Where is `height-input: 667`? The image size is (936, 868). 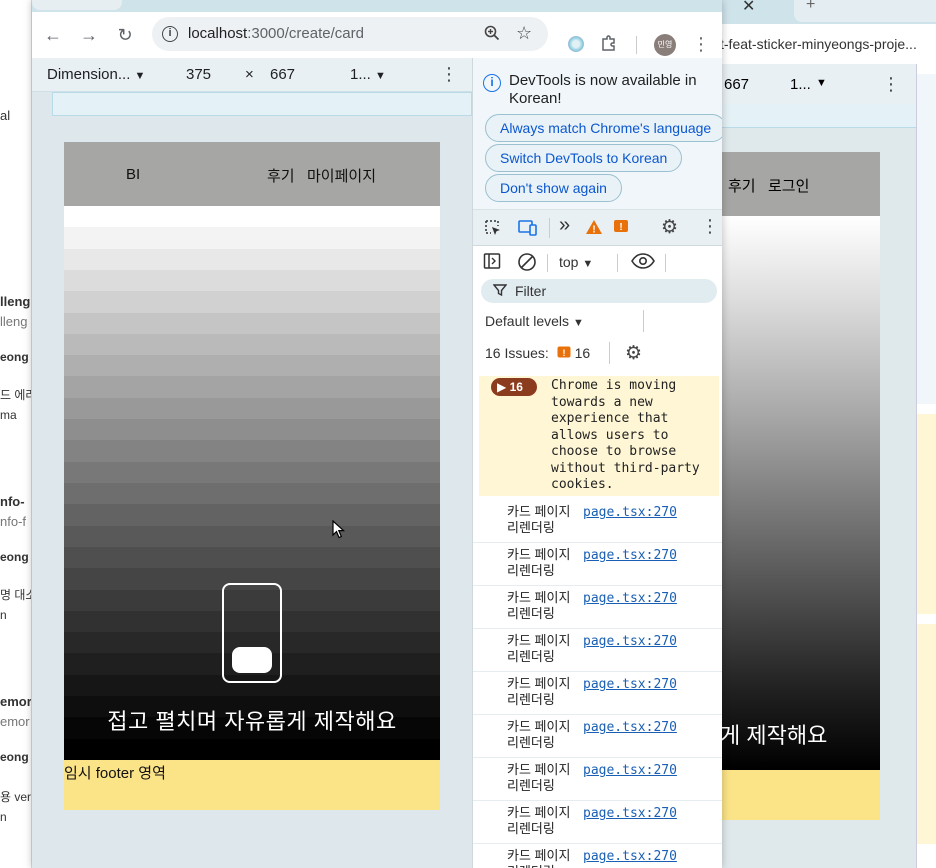 height-input: 667 is located at coordinates (282, 74).